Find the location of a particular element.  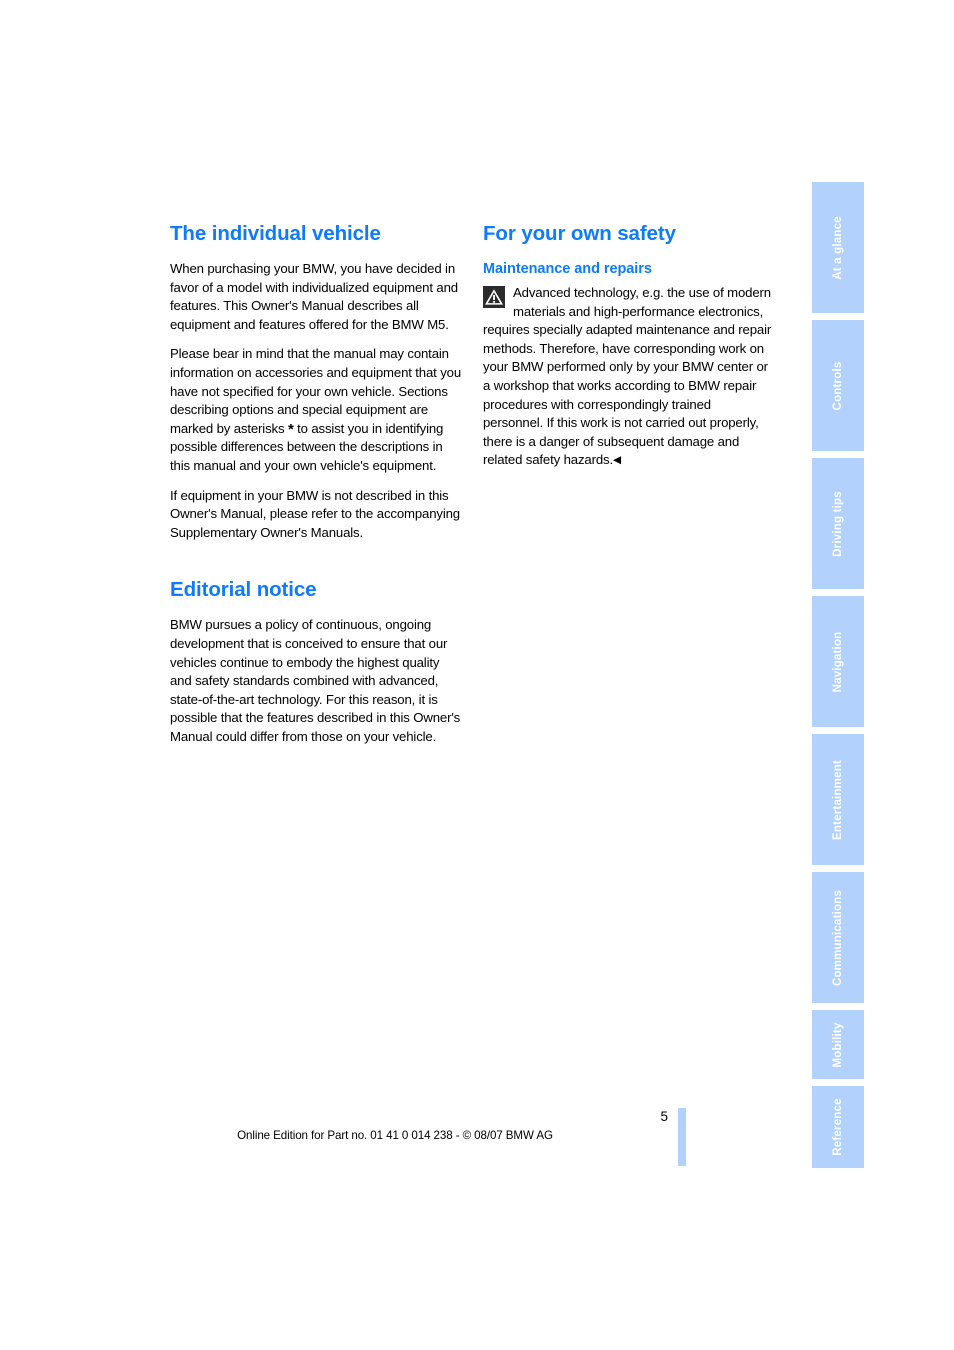

tab-communications: Communications is located at coordinates (838, 937).